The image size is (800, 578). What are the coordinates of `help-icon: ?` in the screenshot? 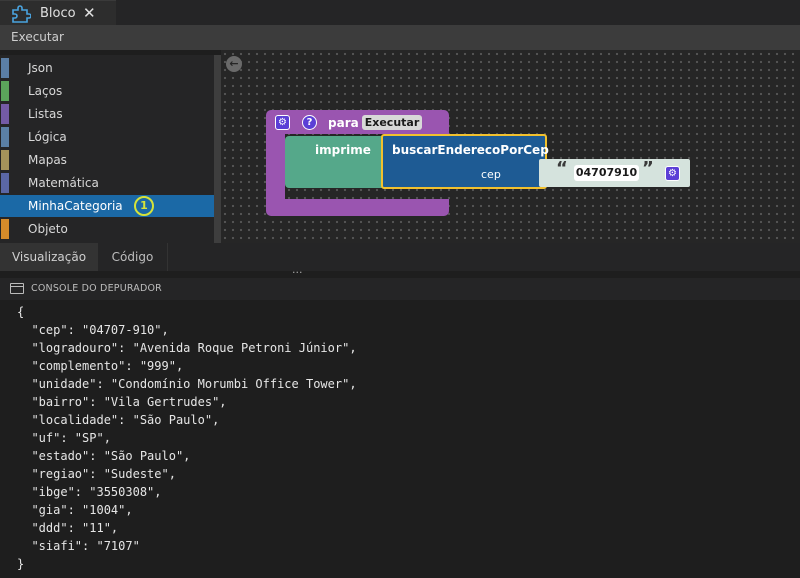 It's located at (309, 122).